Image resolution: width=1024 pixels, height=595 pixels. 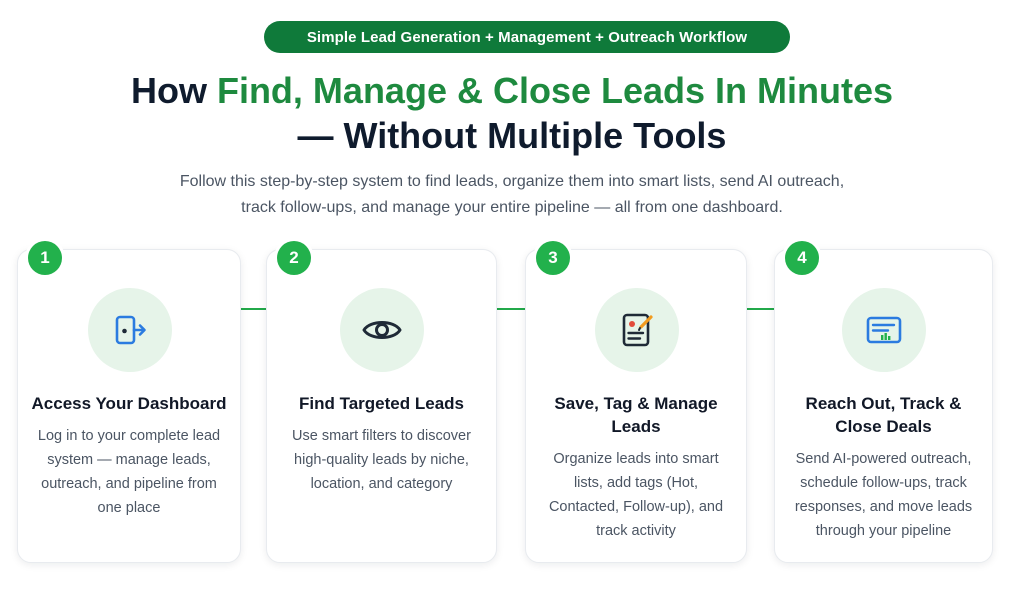 I want to click on page-title-line2: — Without Multiple Tools, so click(x=512, y=135).